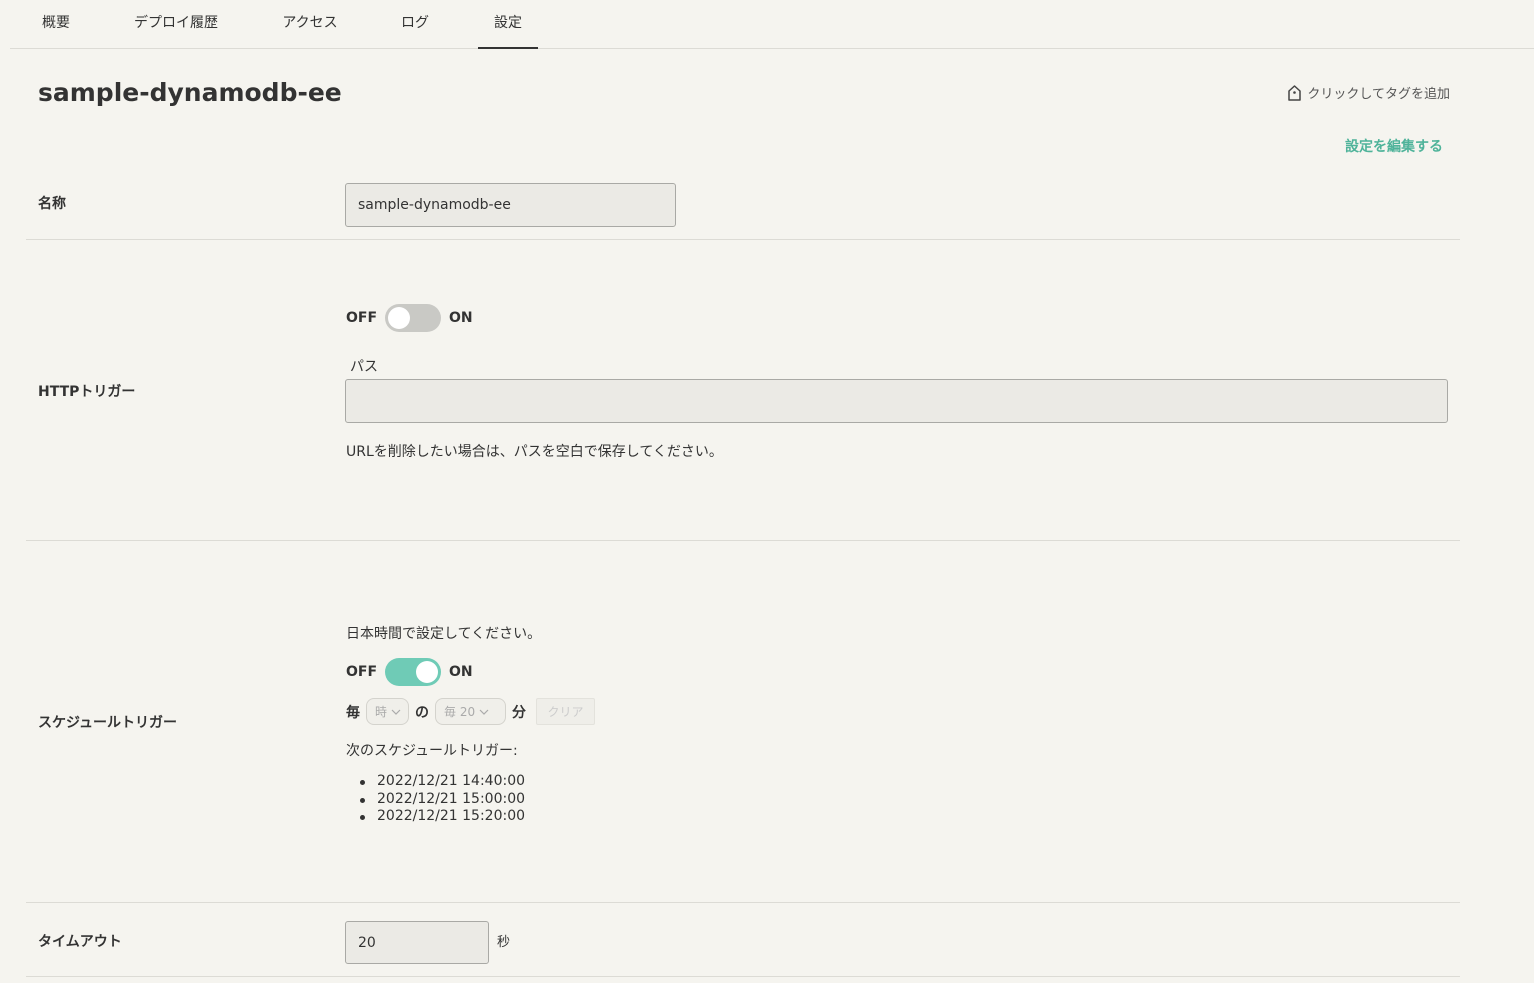 This screenshot has height=983, width=1534. I want to click on minute-select-value: 毎 20, so click(460, 712).